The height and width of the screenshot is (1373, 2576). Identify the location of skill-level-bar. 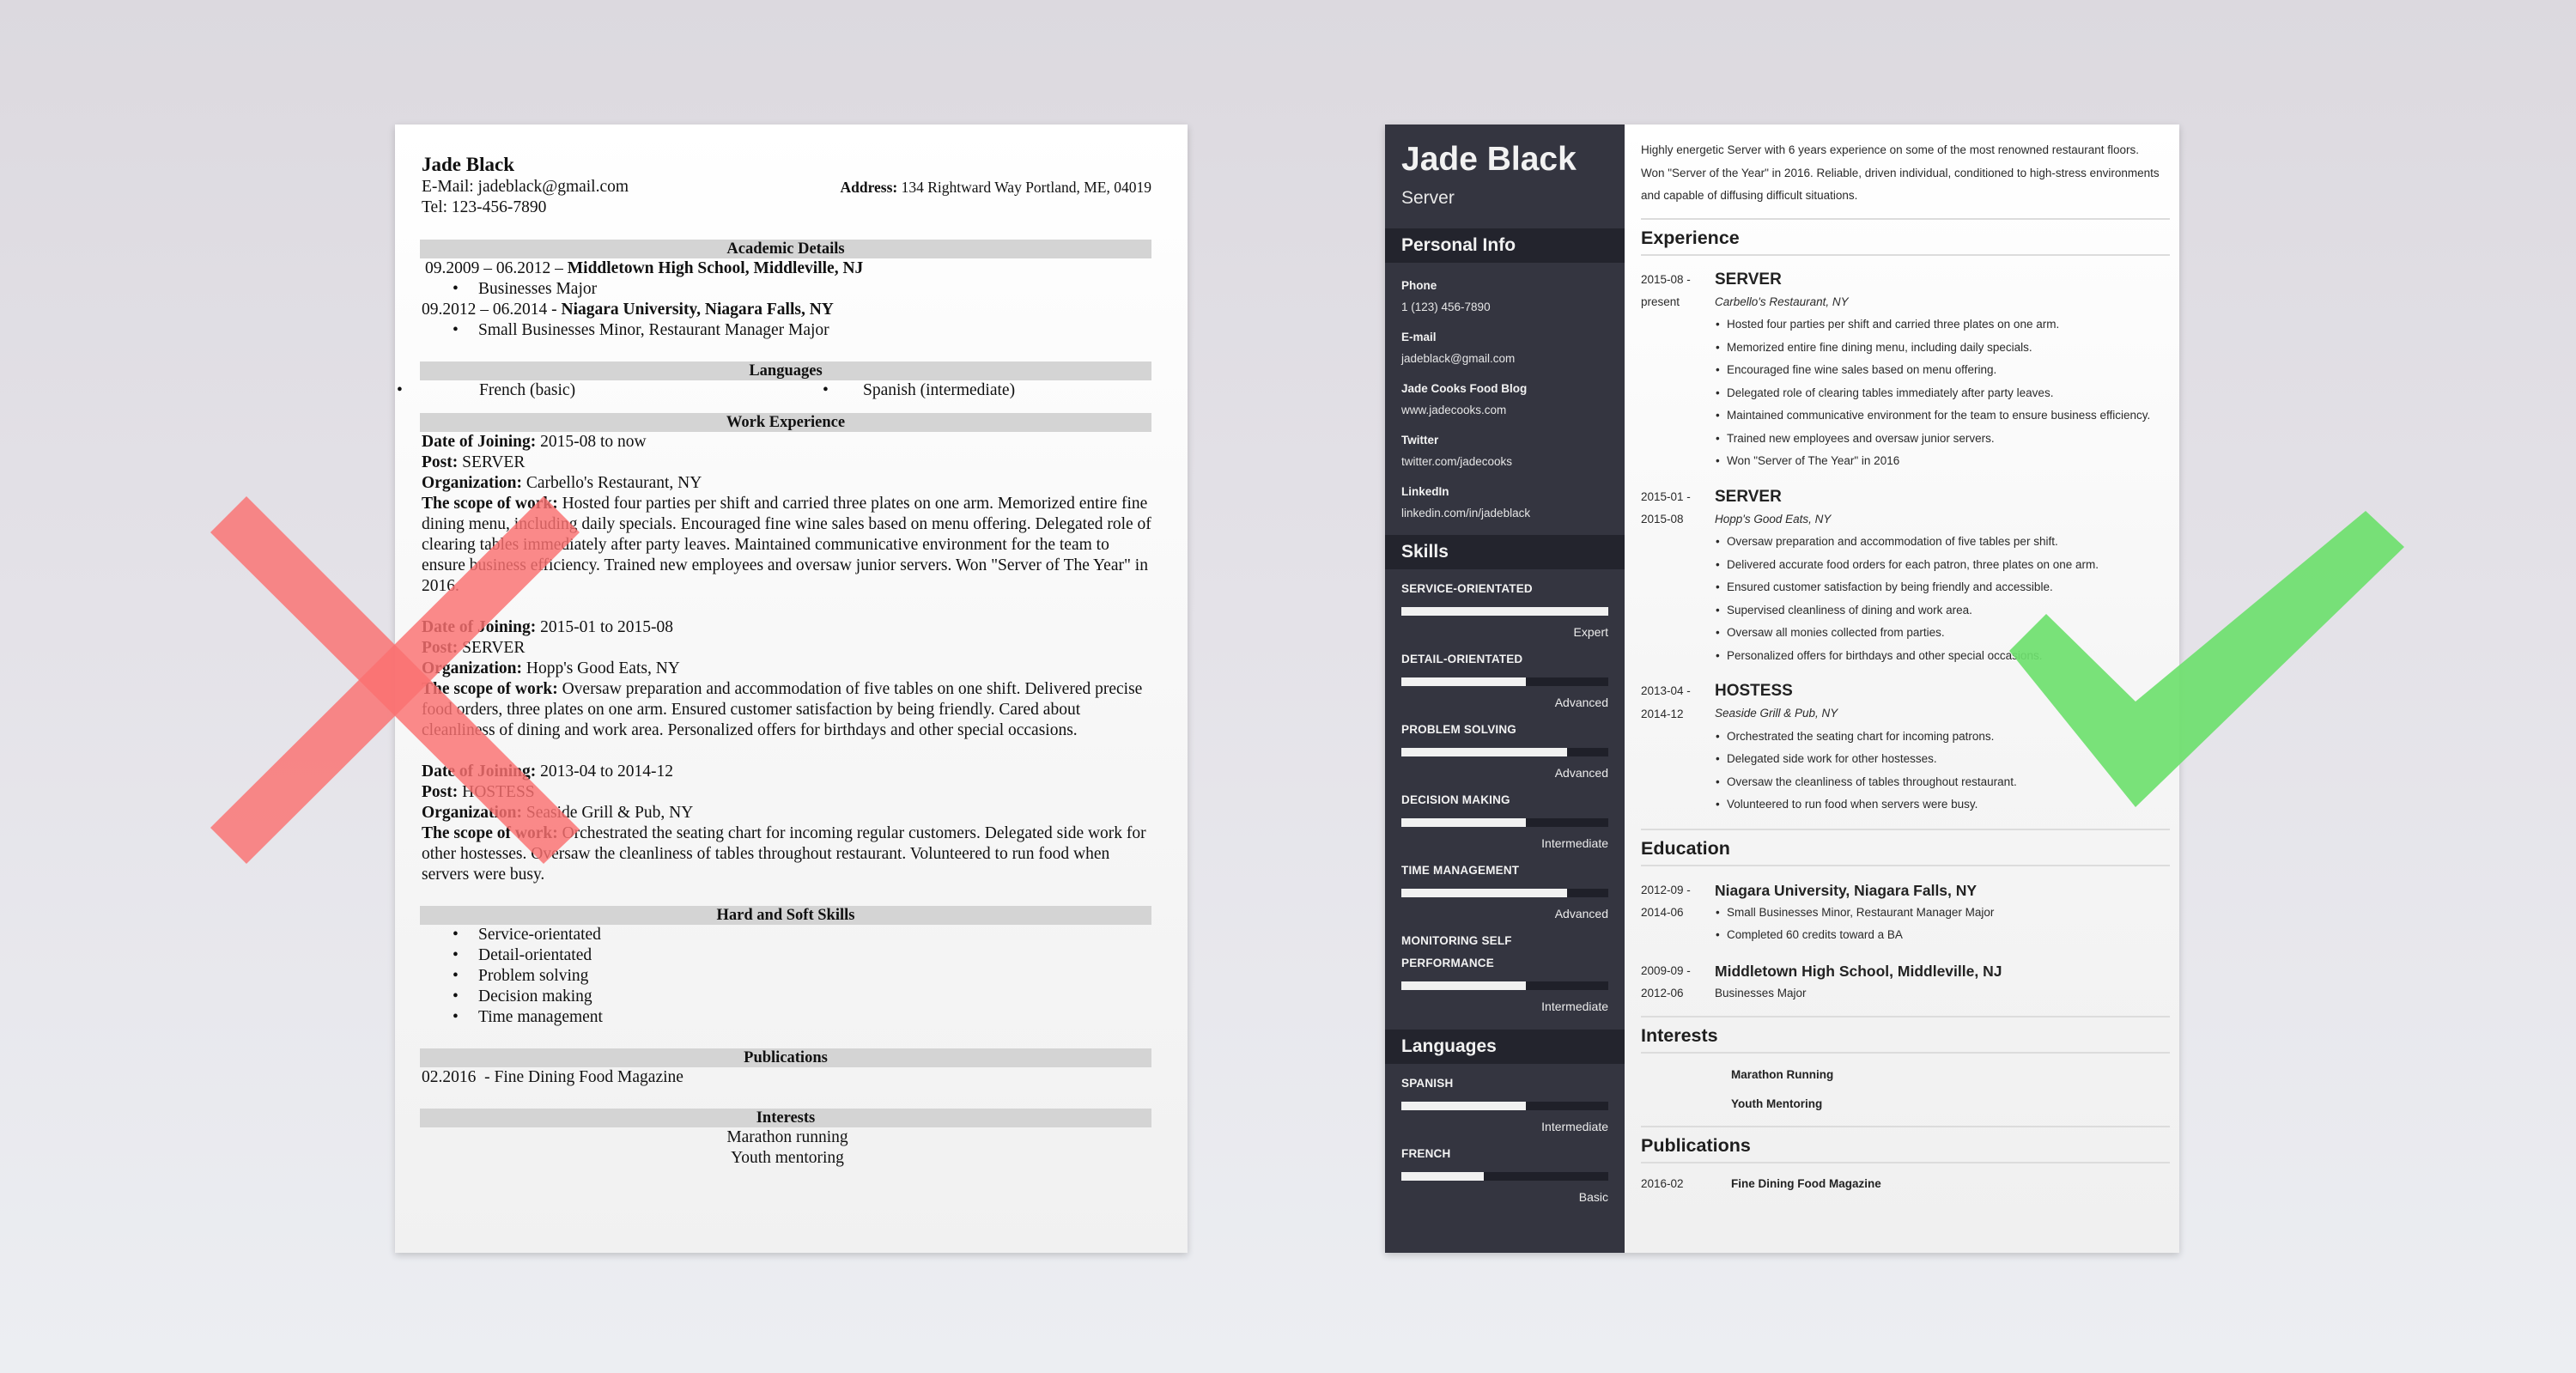
(1504, 985).